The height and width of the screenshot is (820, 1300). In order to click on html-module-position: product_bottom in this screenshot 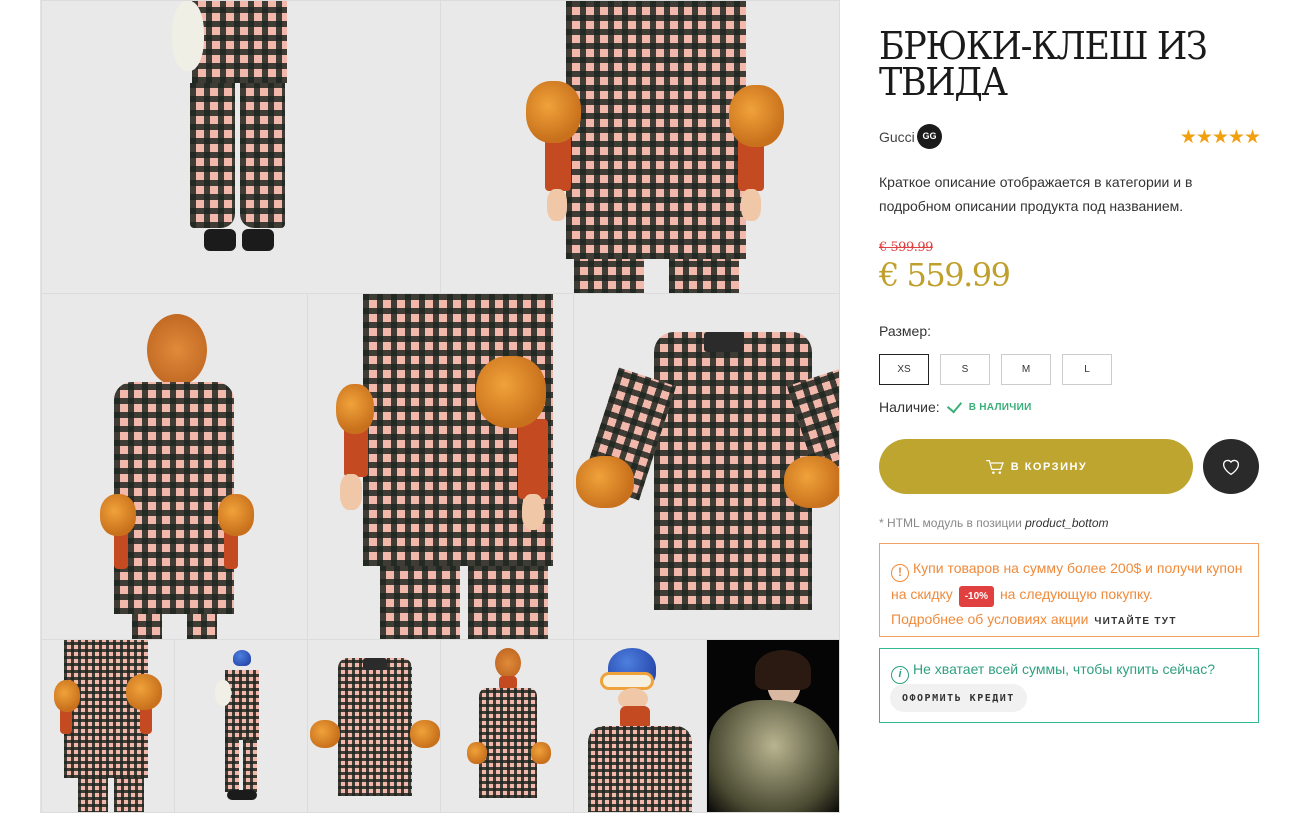, I will do `click(1067, 523)`.